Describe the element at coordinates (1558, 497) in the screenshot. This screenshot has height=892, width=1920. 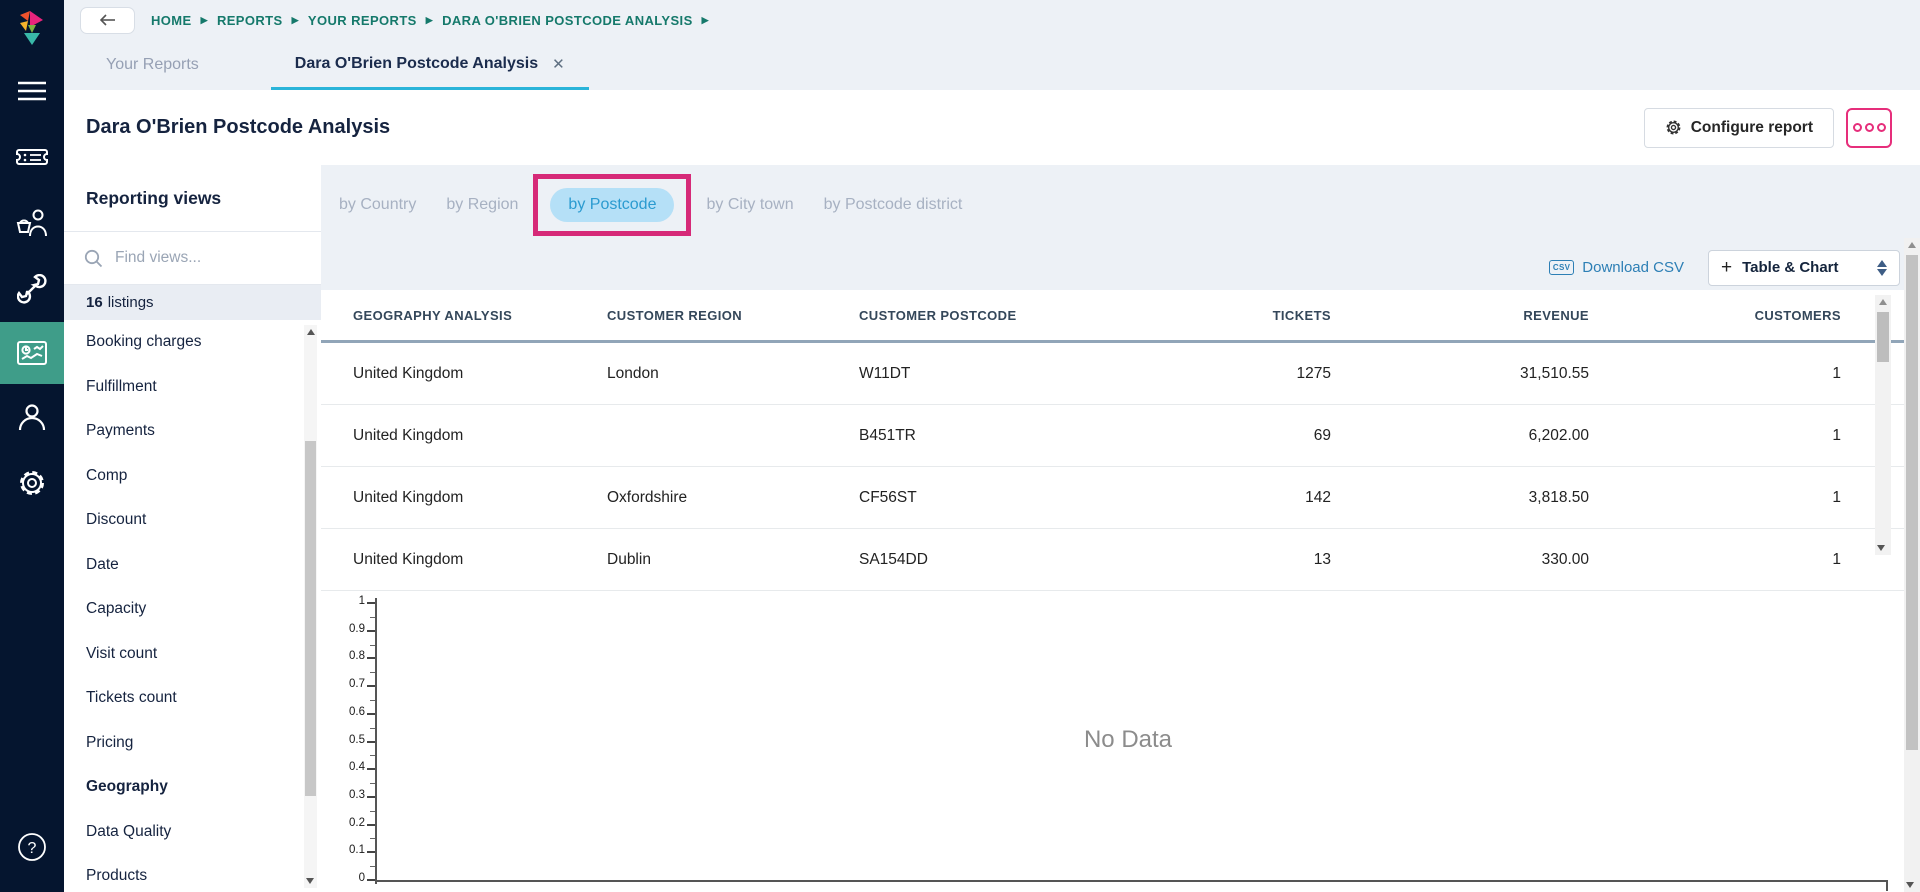
I see `table-cell: 3,818.50` at that location.